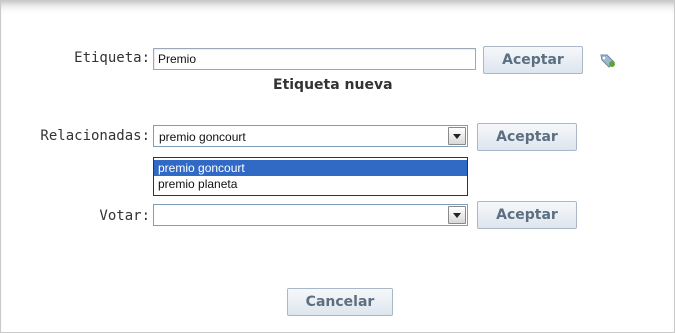 Image resolution: width=675 pixels, height=333 pixels. I want to click on votar-label: Votar:, so click(124, 216).